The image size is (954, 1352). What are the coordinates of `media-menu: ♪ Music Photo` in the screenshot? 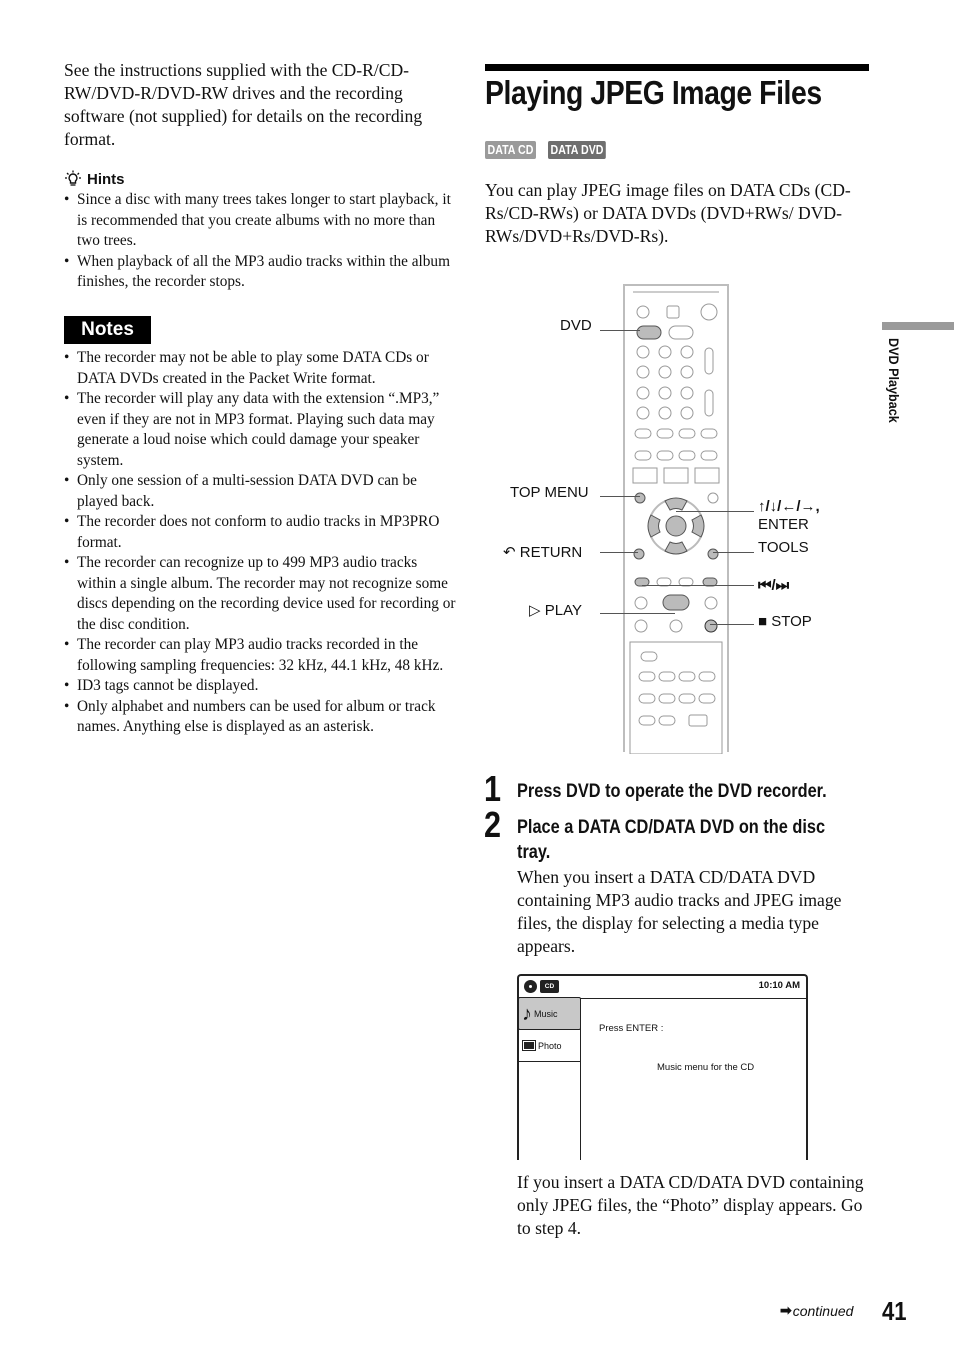 It's located at (549, 1078).